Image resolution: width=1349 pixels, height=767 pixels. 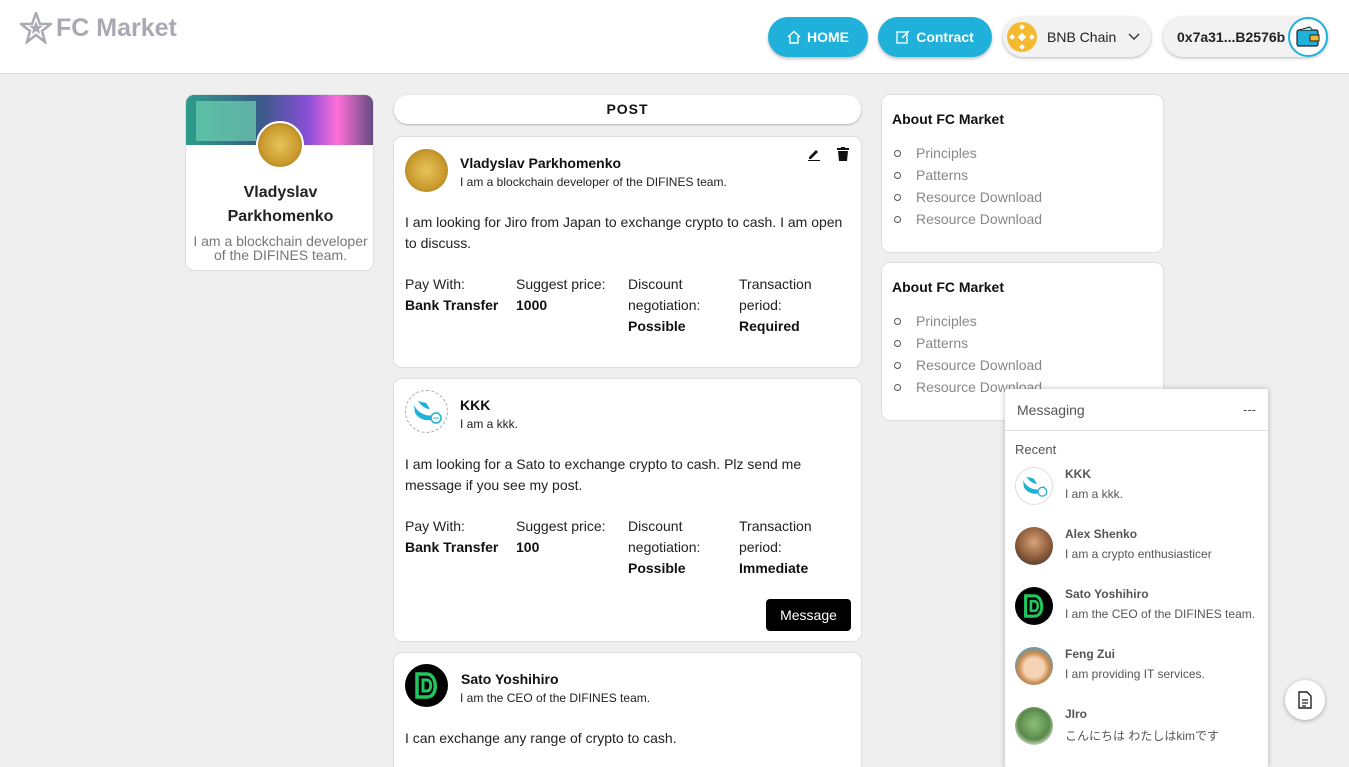 What do you see at coordinates (279, 205) in the screenshot?
I see `profile-name: Vladyslav Parkhomenko` at bounding box center [279, 205].